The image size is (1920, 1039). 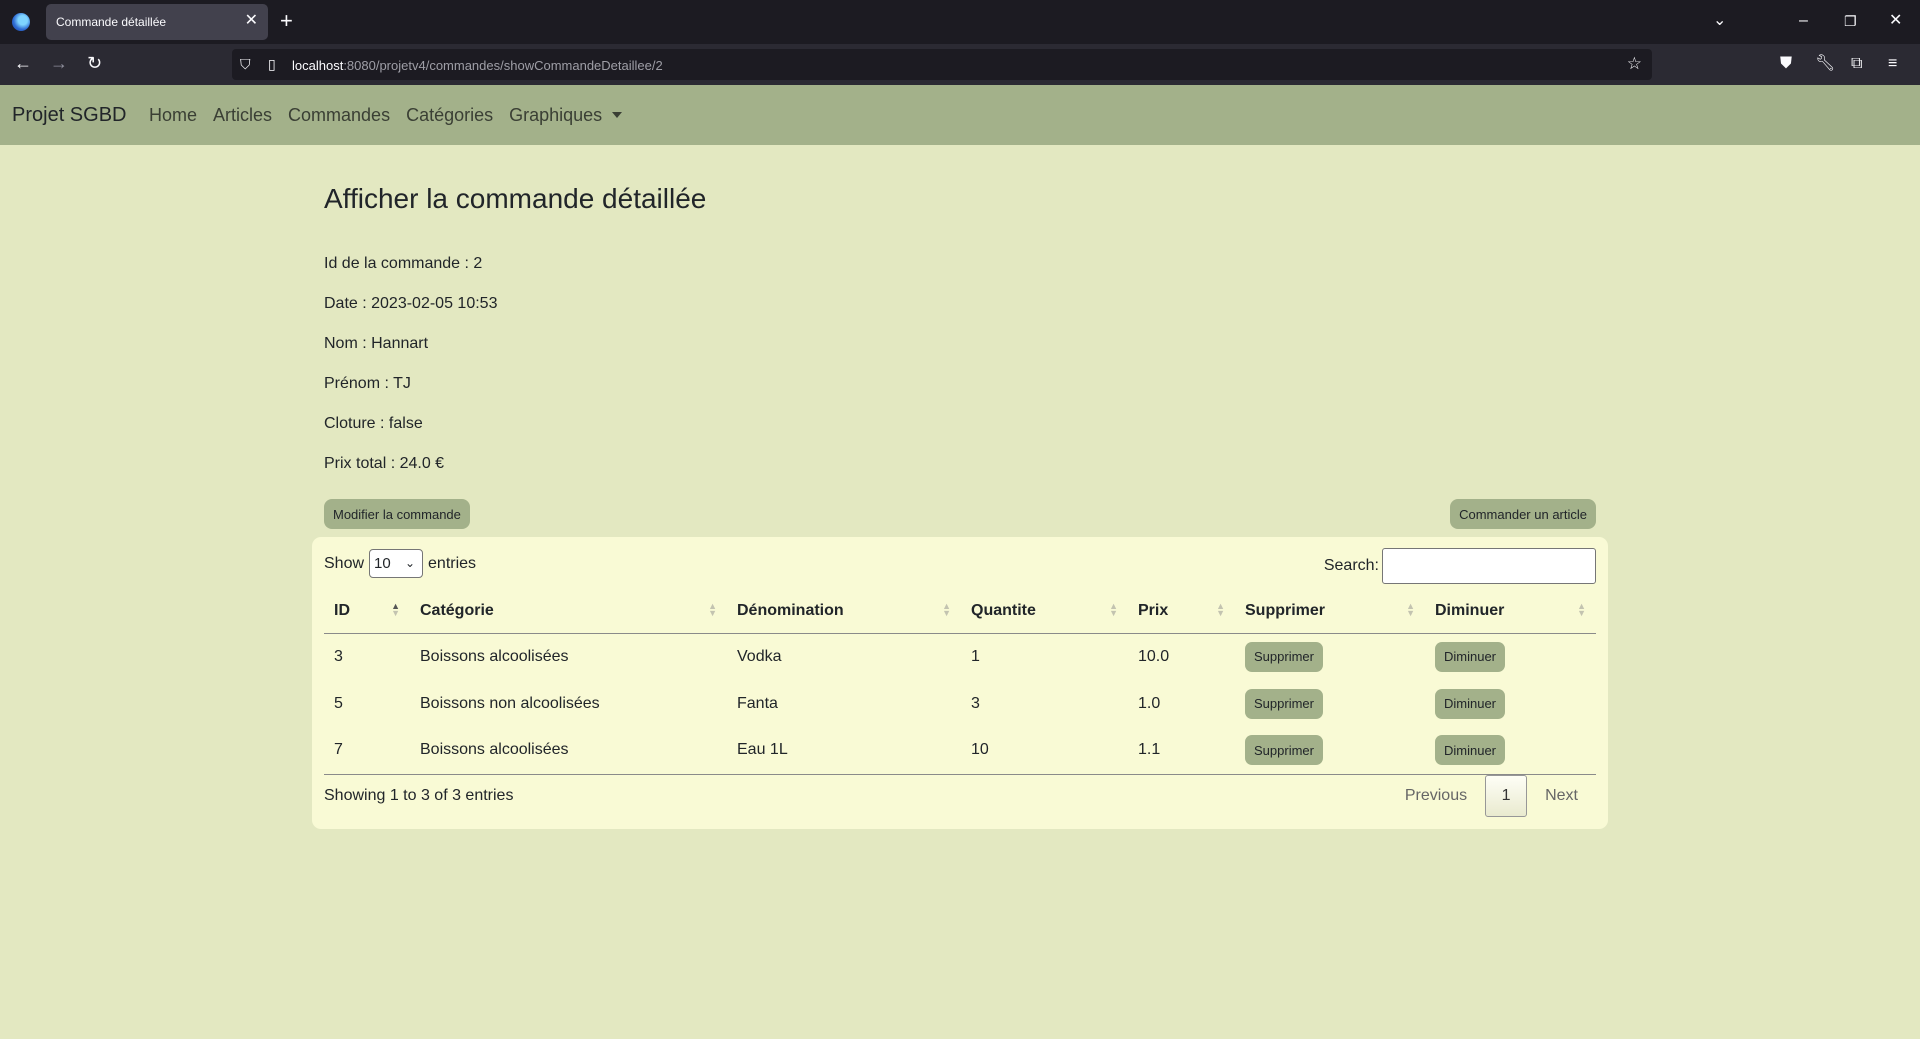 I want to click on previous-page-button: Previous, so click(x=1436, y=796).